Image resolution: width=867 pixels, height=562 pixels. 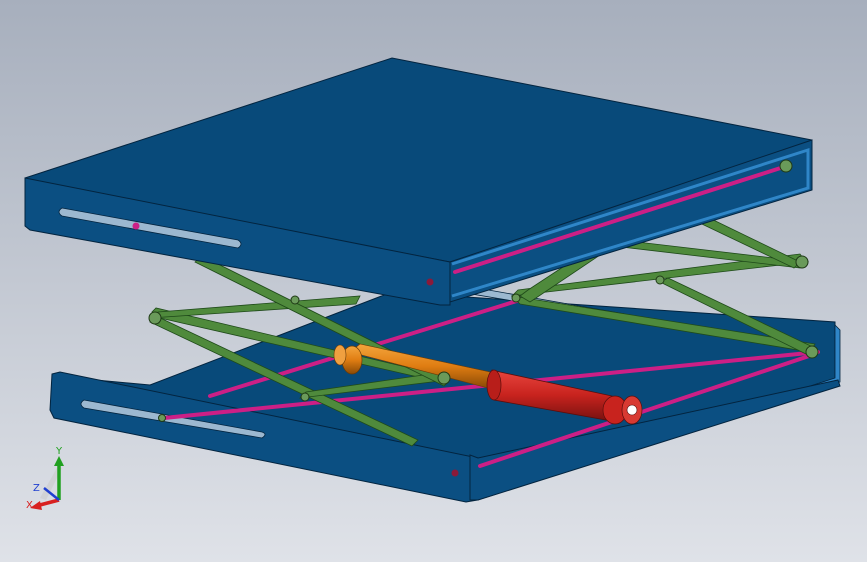 What do you see at coordinates (136, 226) in the screenshot?
I see `top-rod-end` at bounding box center [136, 226].